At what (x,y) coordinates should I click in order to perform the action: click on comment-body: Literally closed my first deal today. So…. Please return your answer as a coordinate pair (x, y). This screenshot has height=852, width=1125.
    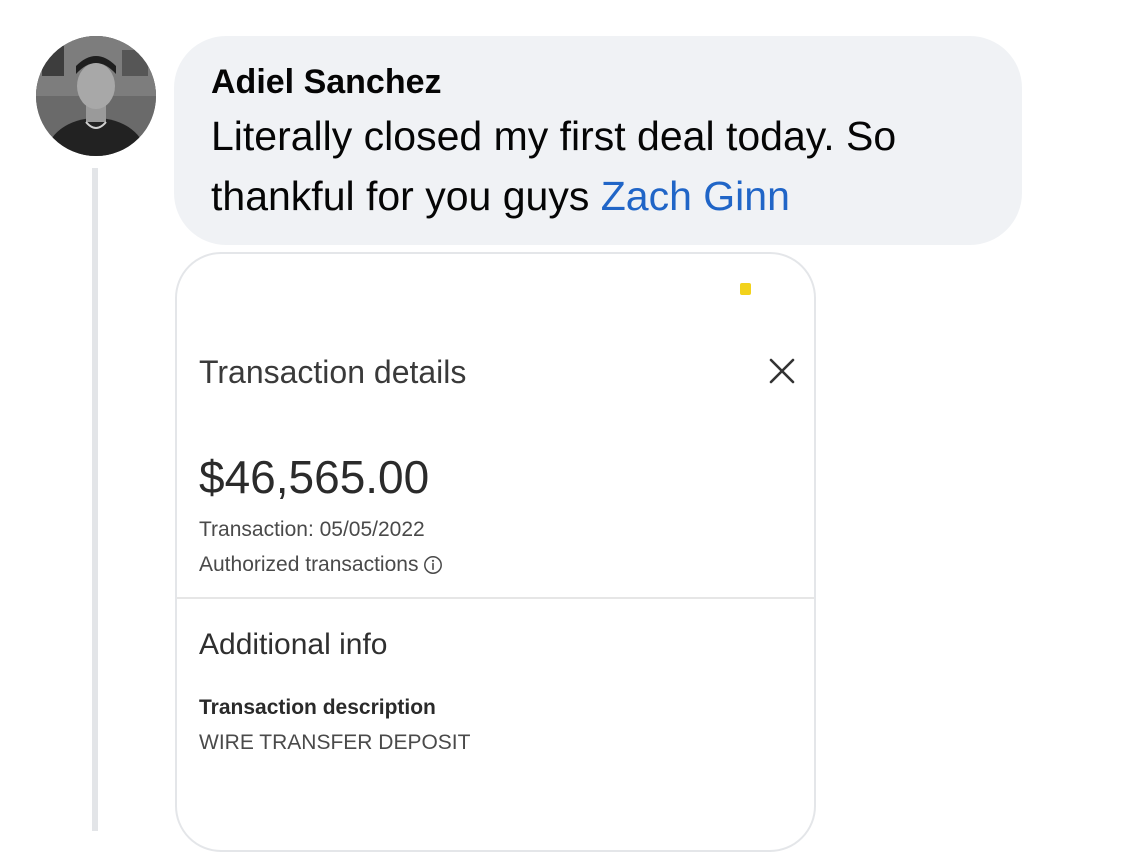
    Looking at the image, I should click on (554, 166).